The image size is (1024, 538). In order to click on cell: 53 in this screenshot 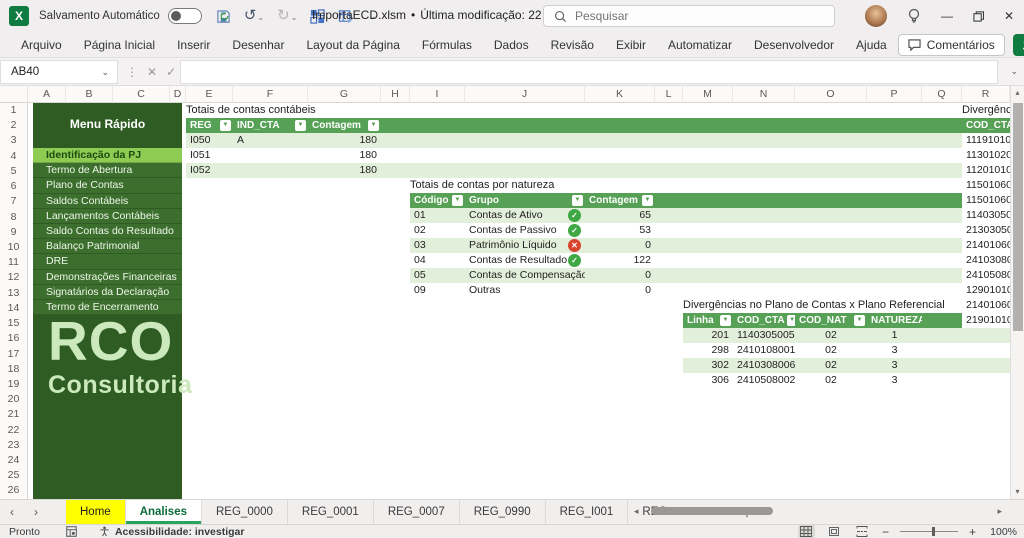, I will do `click(620, 230)`.